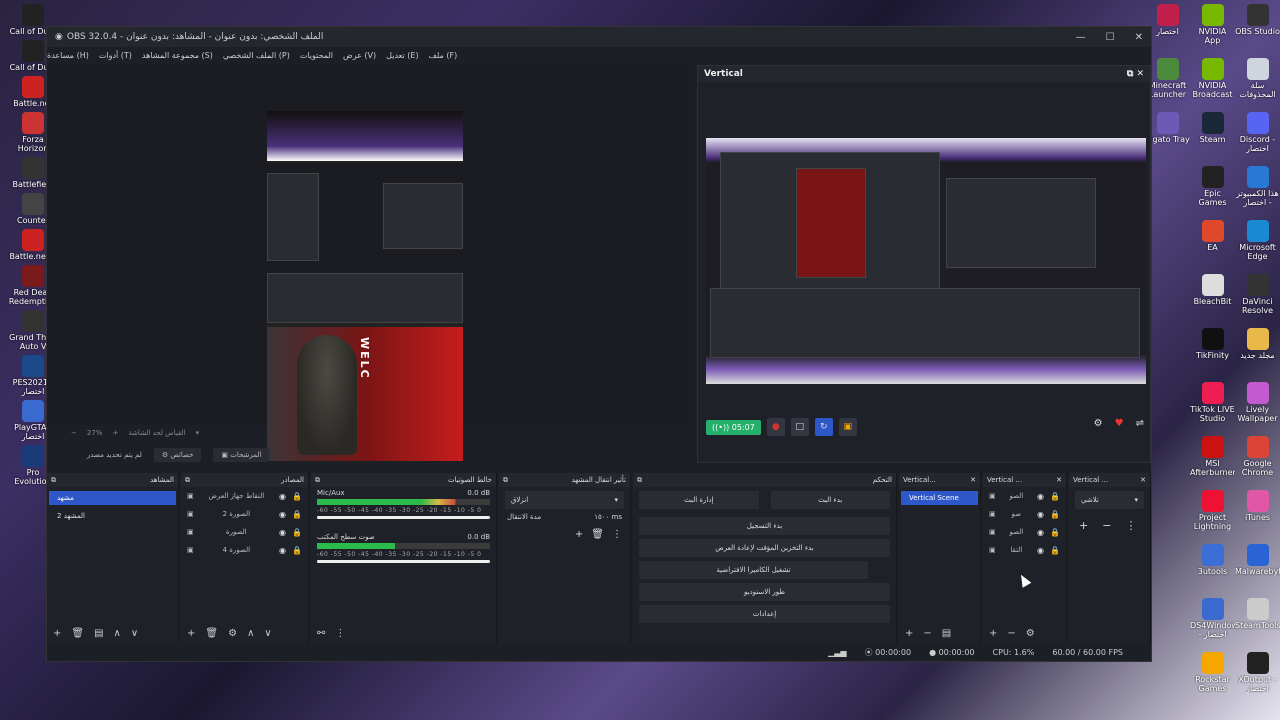  I want to click on move-up-icon: ∧, so click(117, 633).